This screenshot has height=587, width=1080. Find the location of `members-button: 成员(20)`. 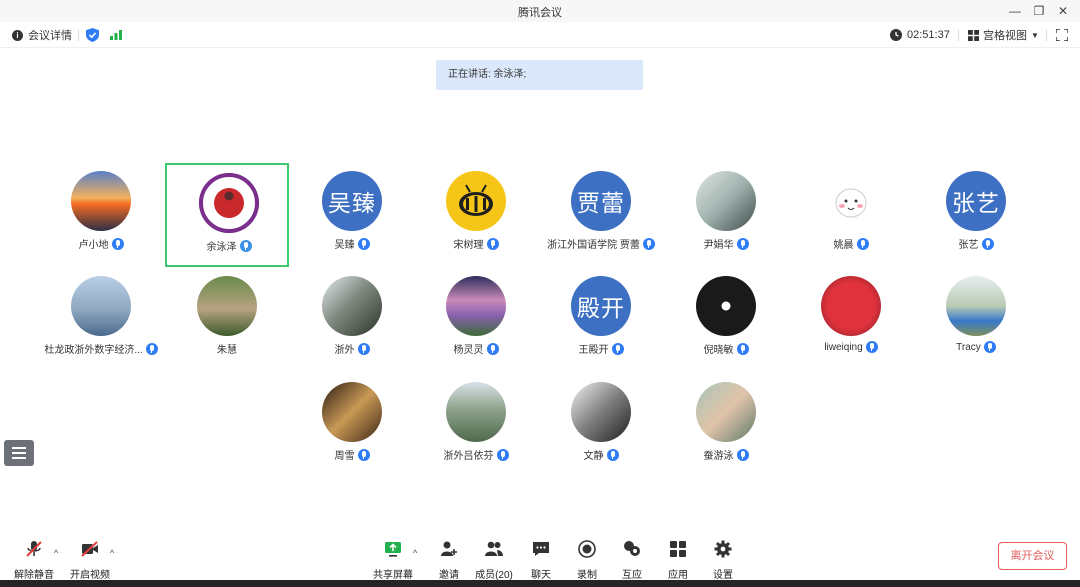

members-button: 成员(20) is located at coordinates (494, 560).